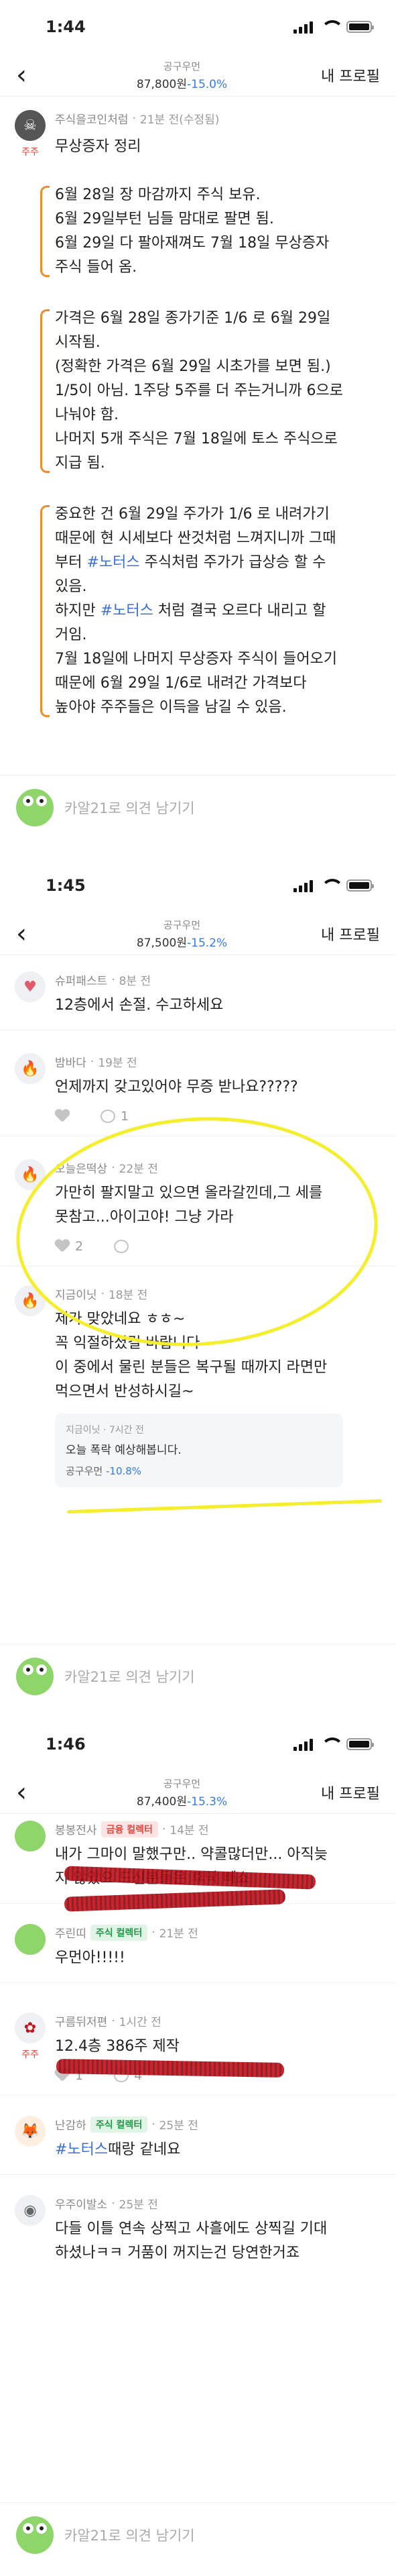  Describe the element at coordinates (198, 2135) in the screenshot. I see `comment: 🦊 난감하 주식 컬렉터 · 25분 전 #노터스때랑 같네요` at that location.